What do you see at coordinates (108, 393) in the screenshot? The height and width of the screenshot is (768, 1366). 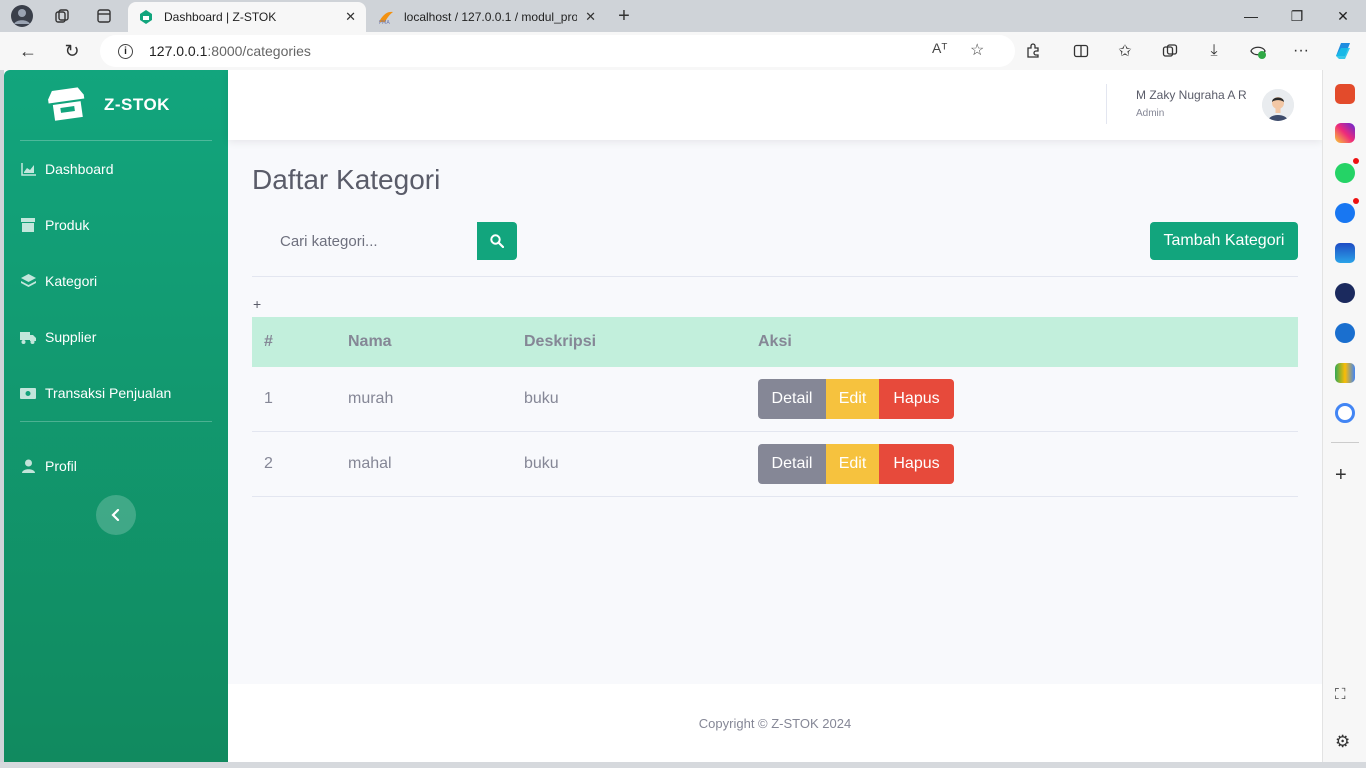 I see `sidebar-item-label: Transaksi Penjualan` at bounding box center [108, 393].